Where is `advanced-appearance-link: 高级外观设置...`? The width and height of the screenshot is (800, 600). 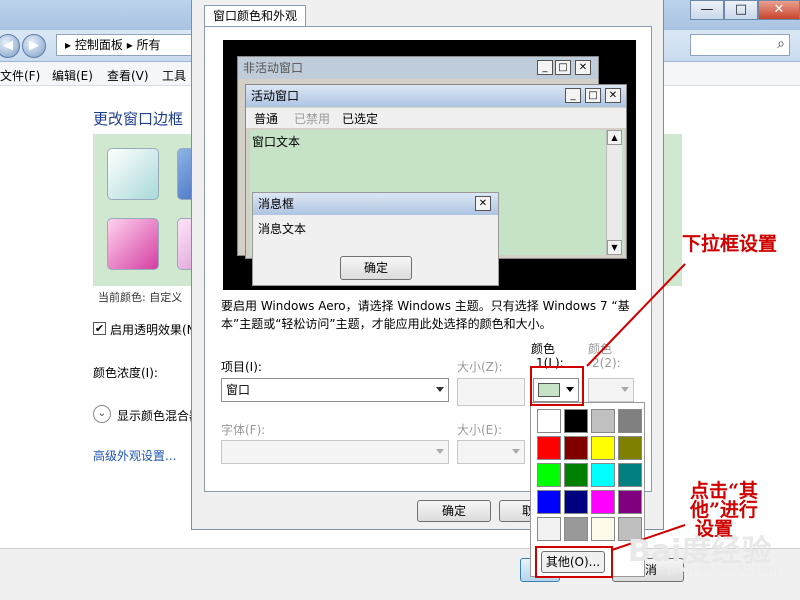
advanced-appearance-link: 高级外观设置... is located at coordinates (134, 455).